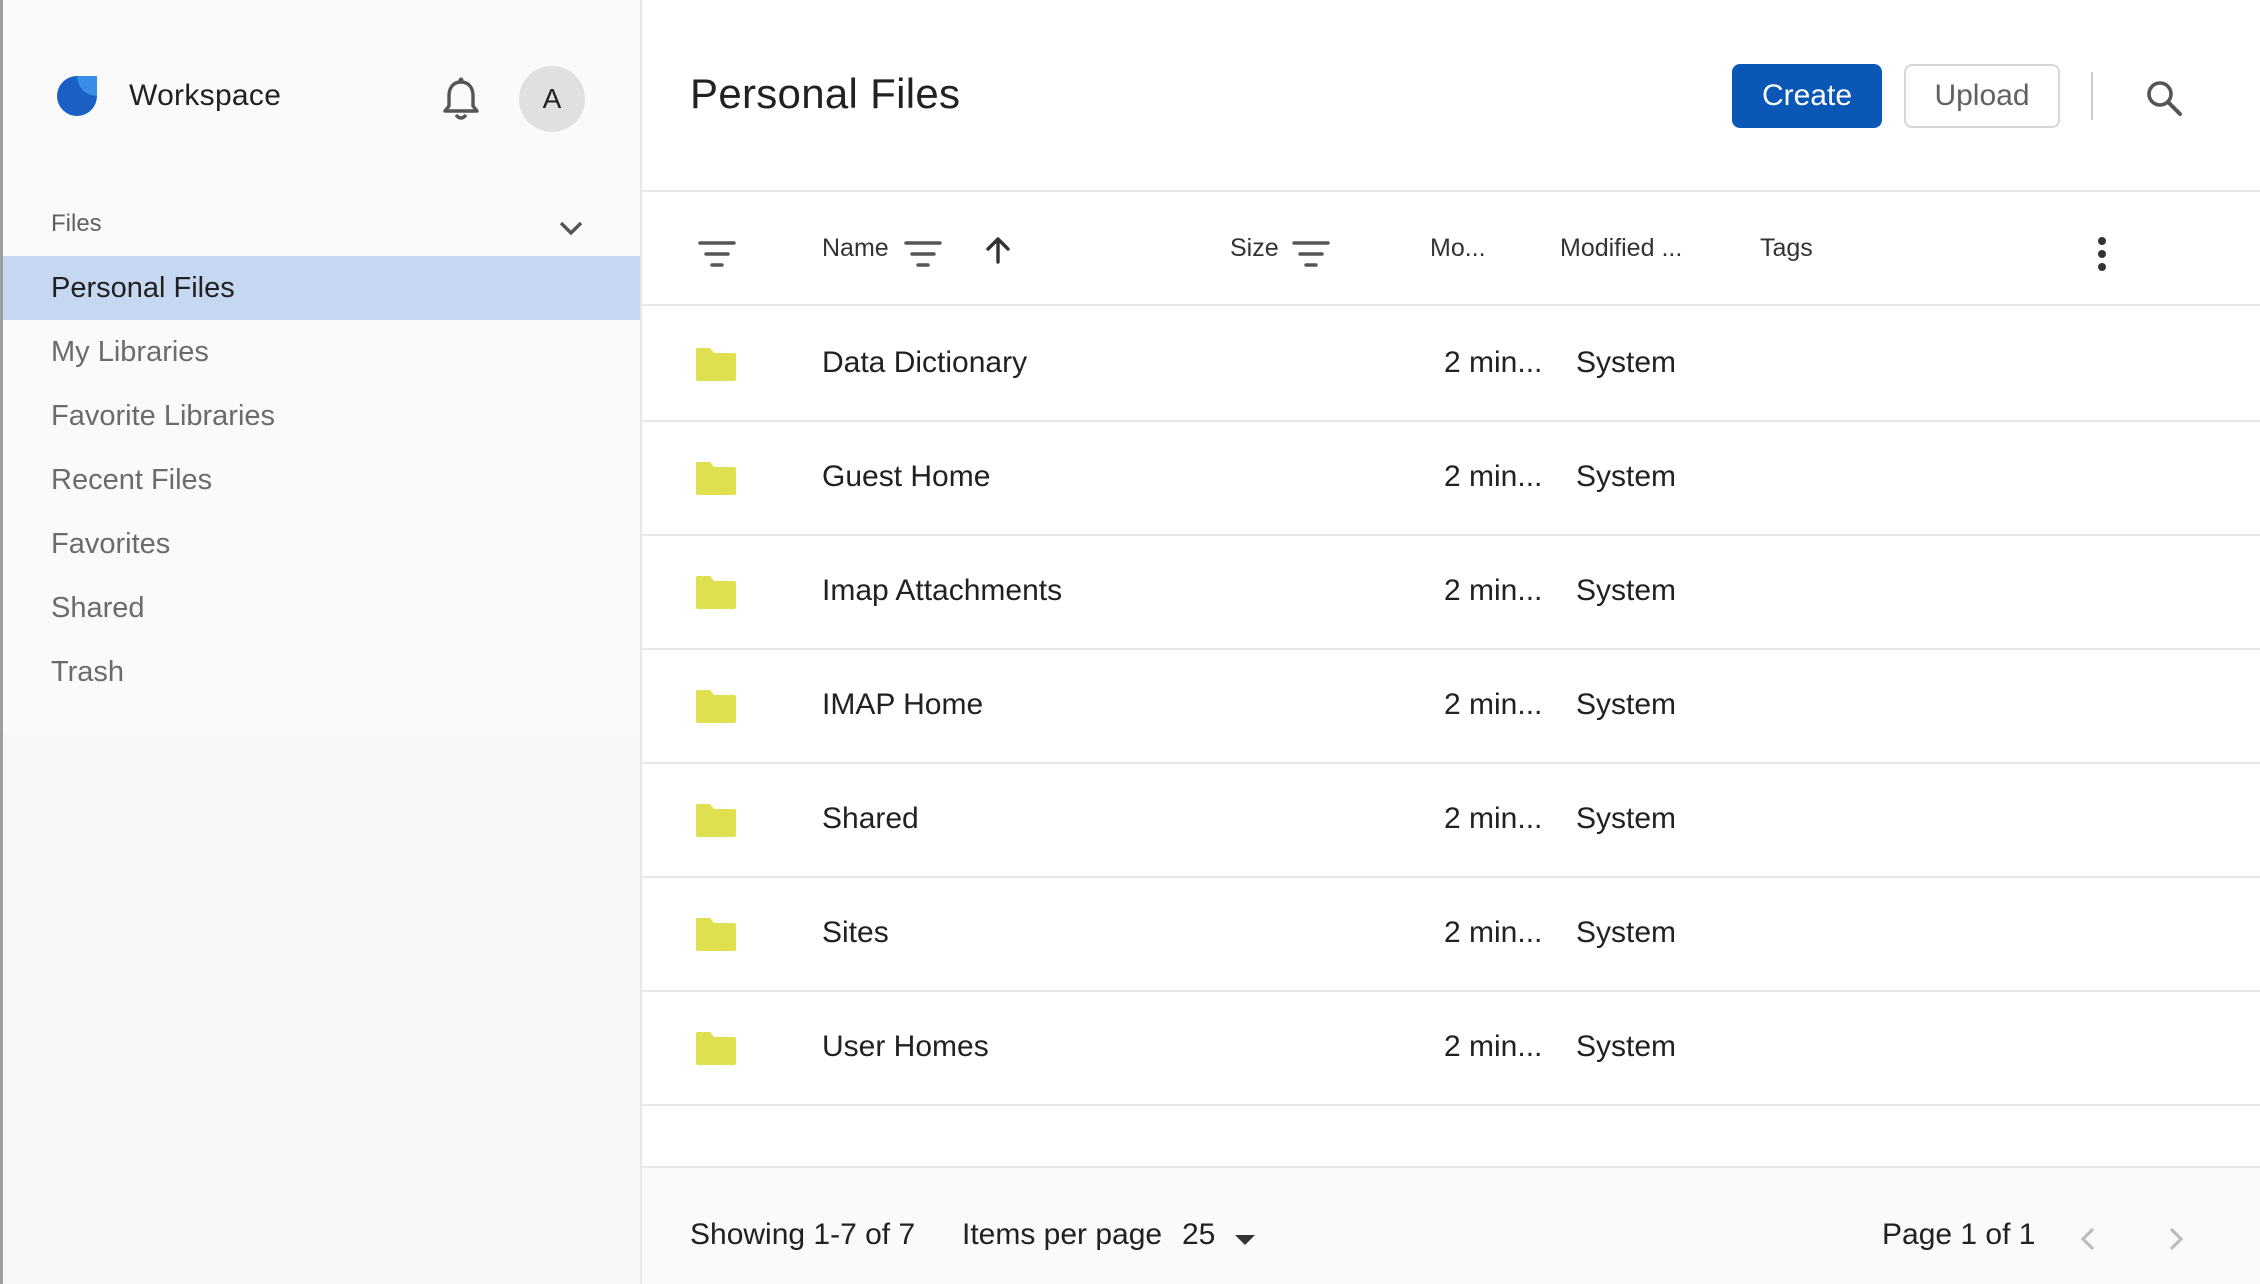  I want to click on create-button: Create, so click(1807, 96).